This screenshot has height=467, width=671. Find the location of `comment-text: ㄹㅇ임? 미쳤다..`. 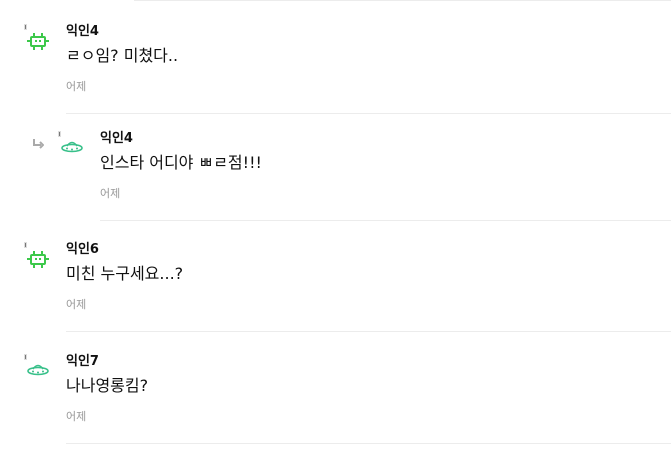

comment-text: ㄹㅇ임? 미쳤다.. is located at coordinates (122, 55).